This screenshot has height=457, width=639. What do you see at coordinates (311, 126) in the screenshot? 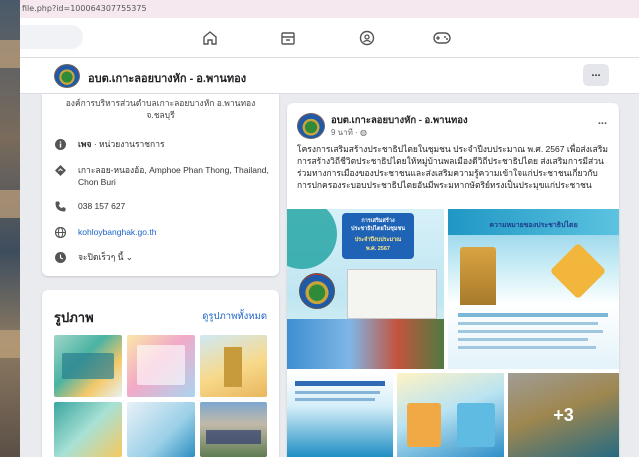
I see `post-author-avatar` at bounding box center [311, 126].